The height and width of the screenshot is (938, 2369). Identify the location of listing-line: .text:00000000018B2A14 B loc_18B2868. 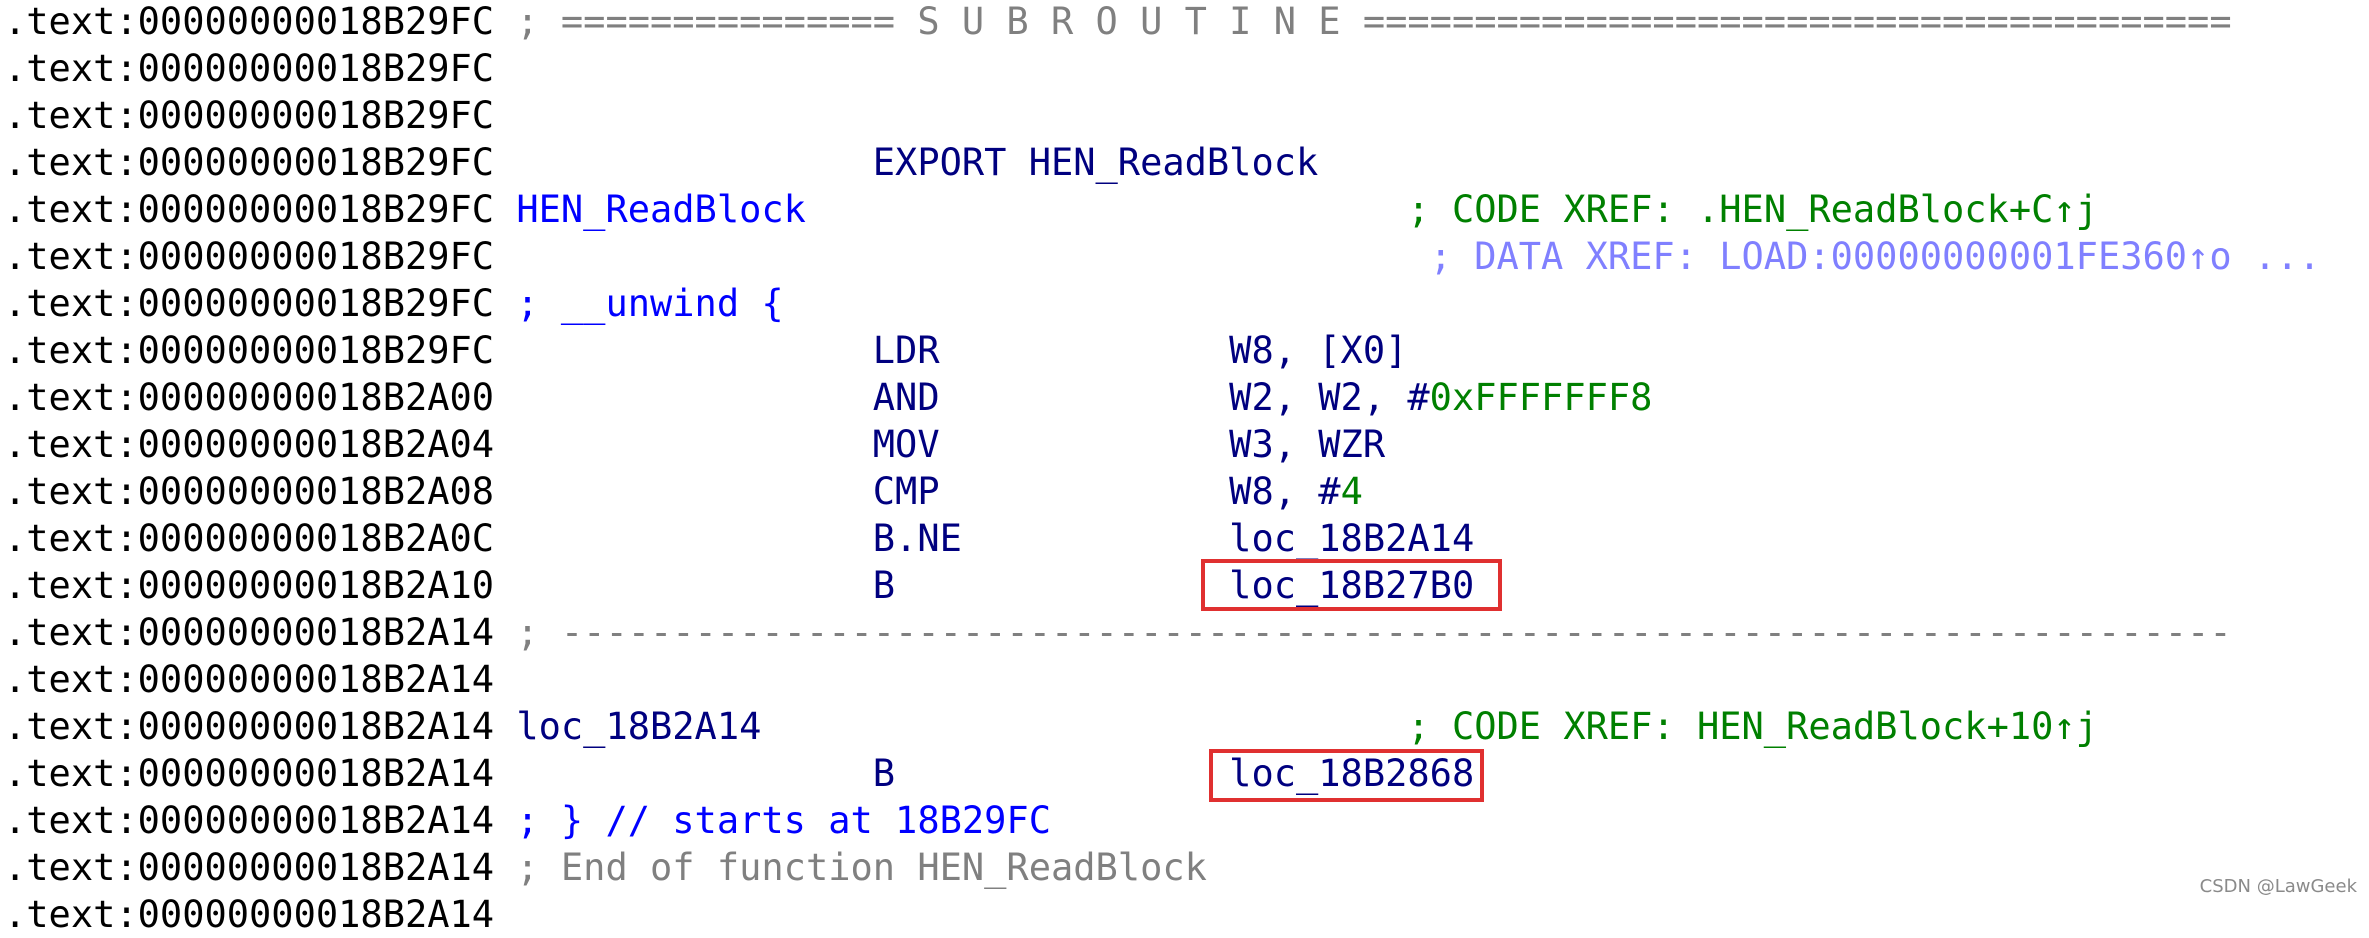
(1162, 773).